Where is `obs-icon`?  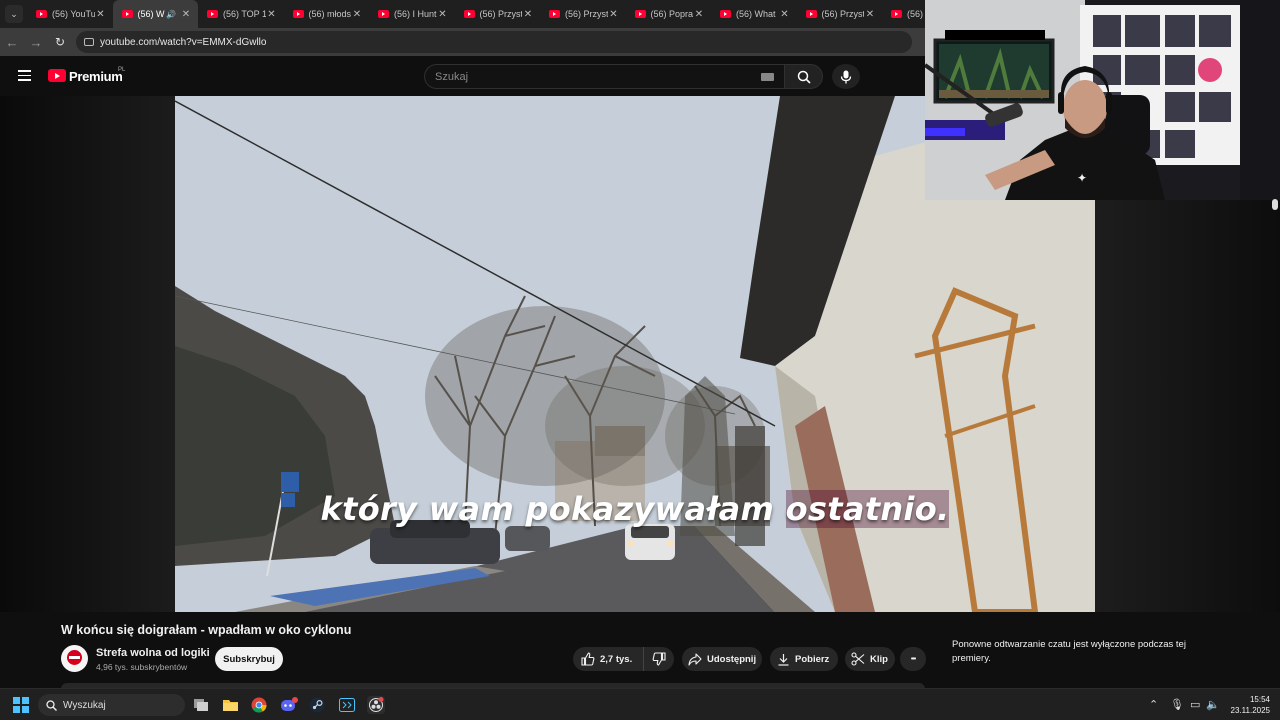 obs-icon is located at coordinates (376, 705).